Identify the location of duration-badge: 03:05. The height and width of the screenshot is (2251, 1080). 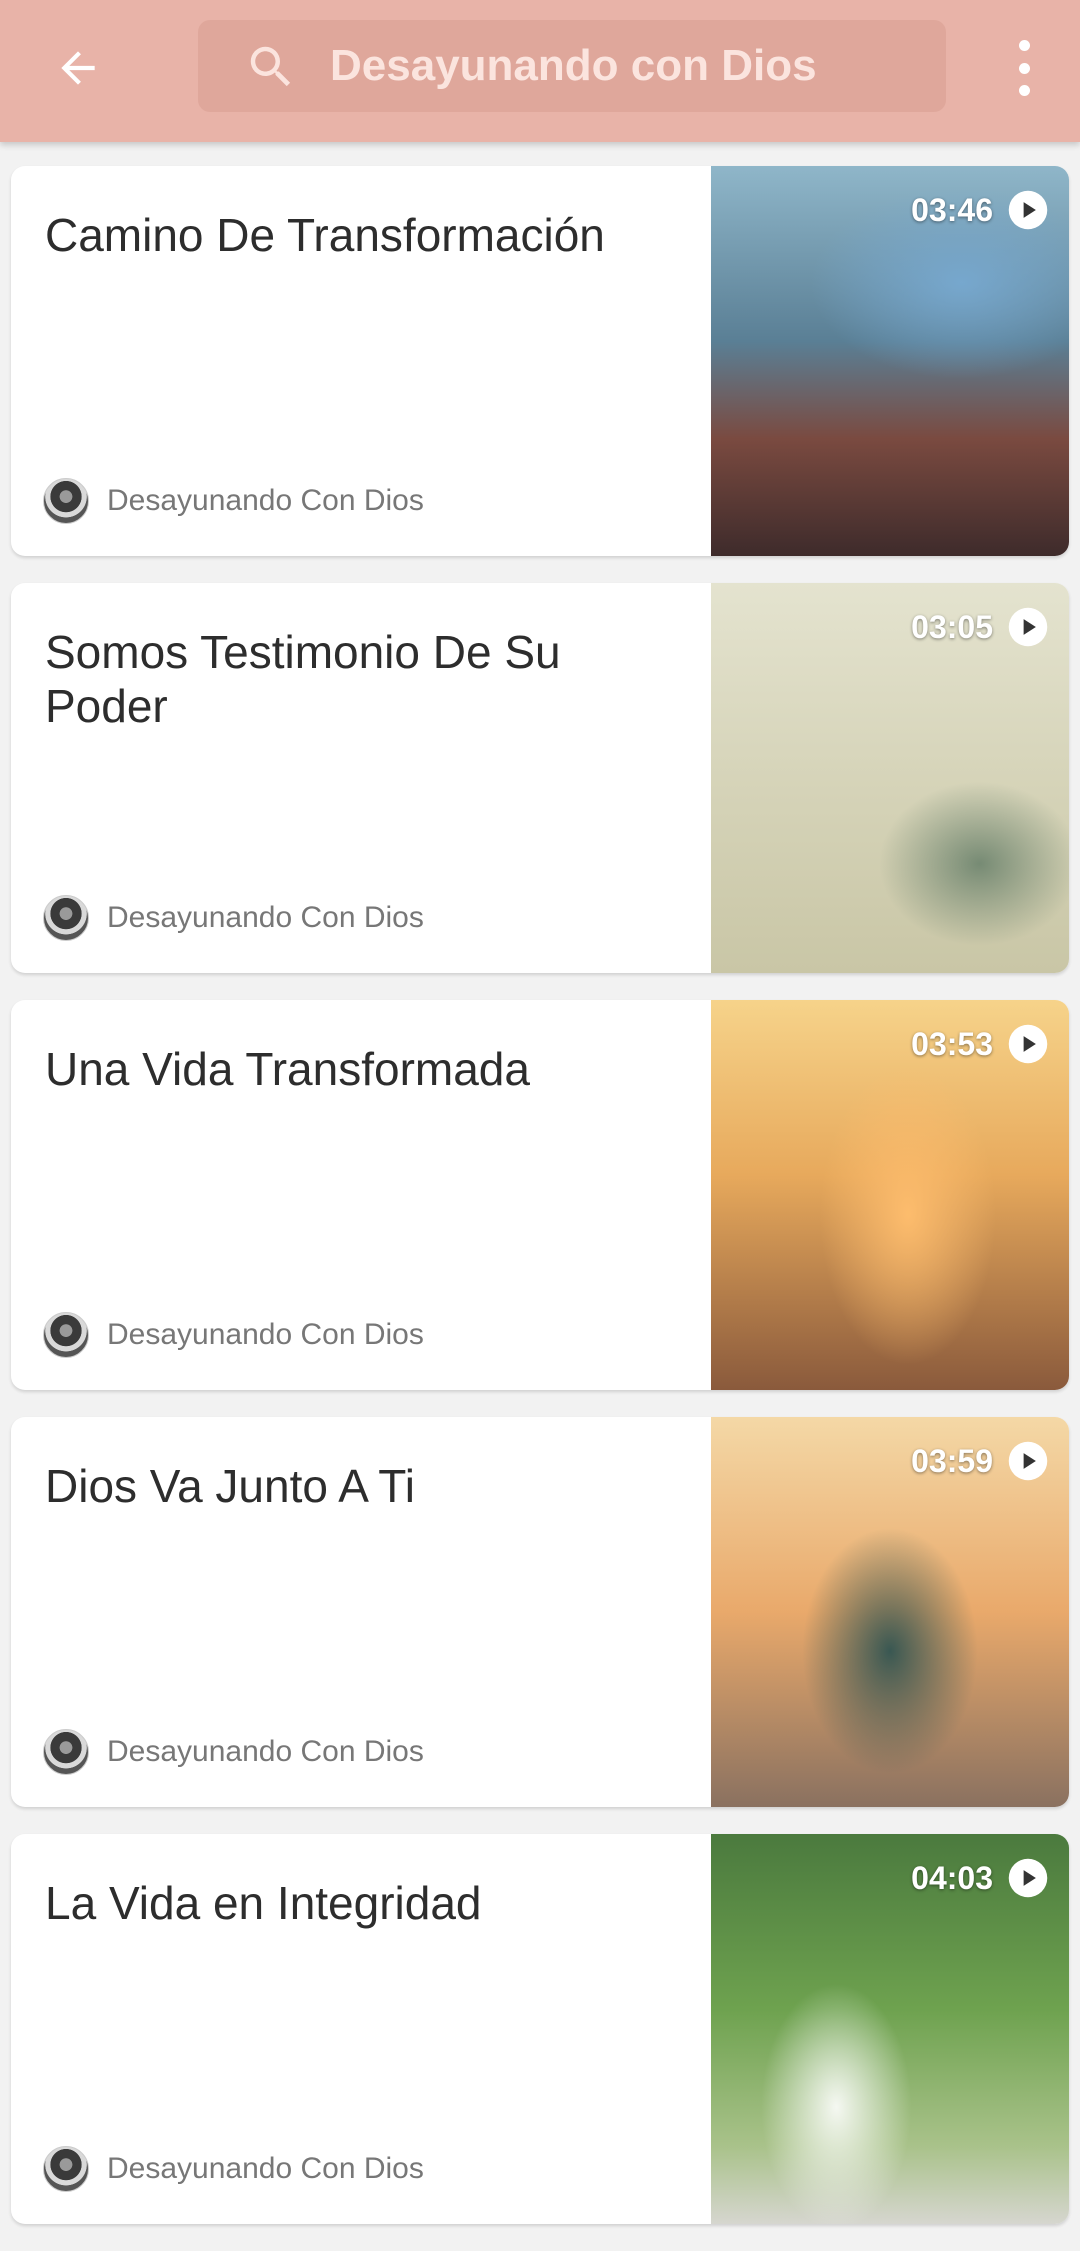
(980, 627).